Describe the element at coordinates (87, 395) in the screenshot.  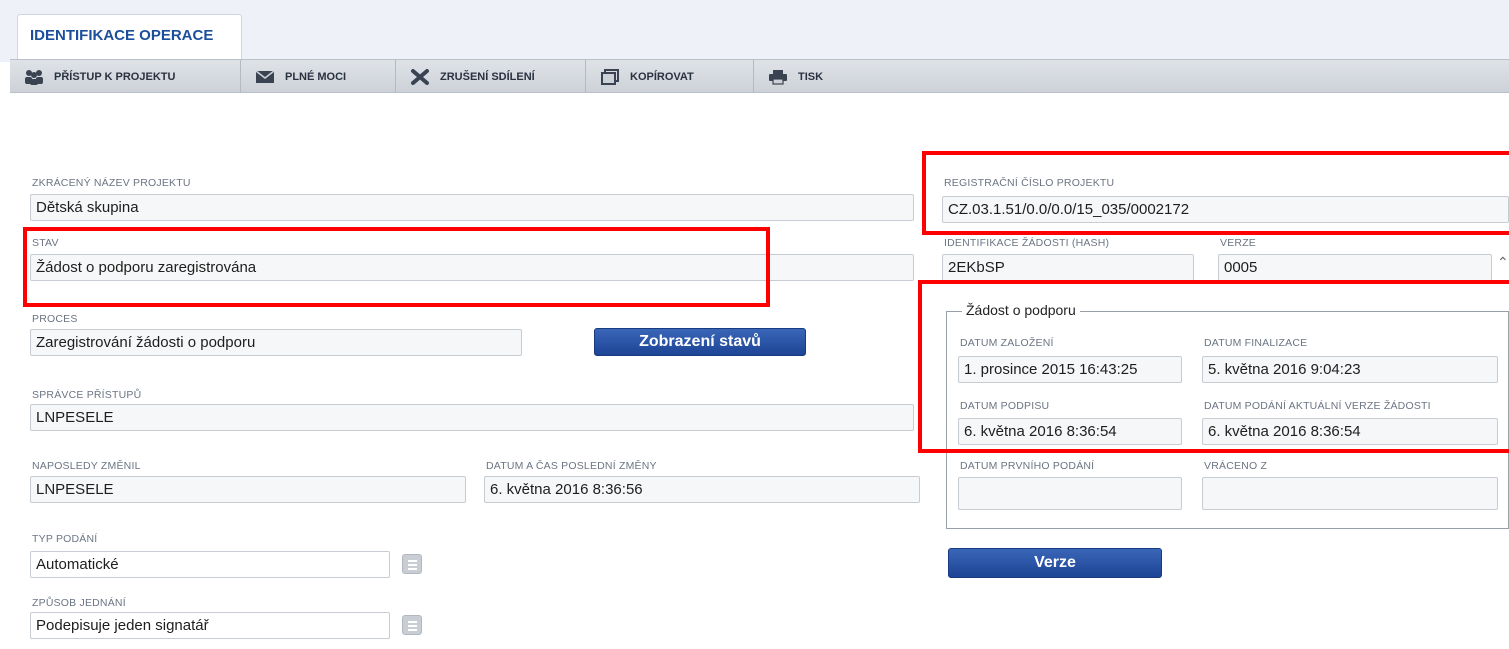
I see `access-admin-label: SPRÁVCE PŘÍSTUPŮ` at that location.